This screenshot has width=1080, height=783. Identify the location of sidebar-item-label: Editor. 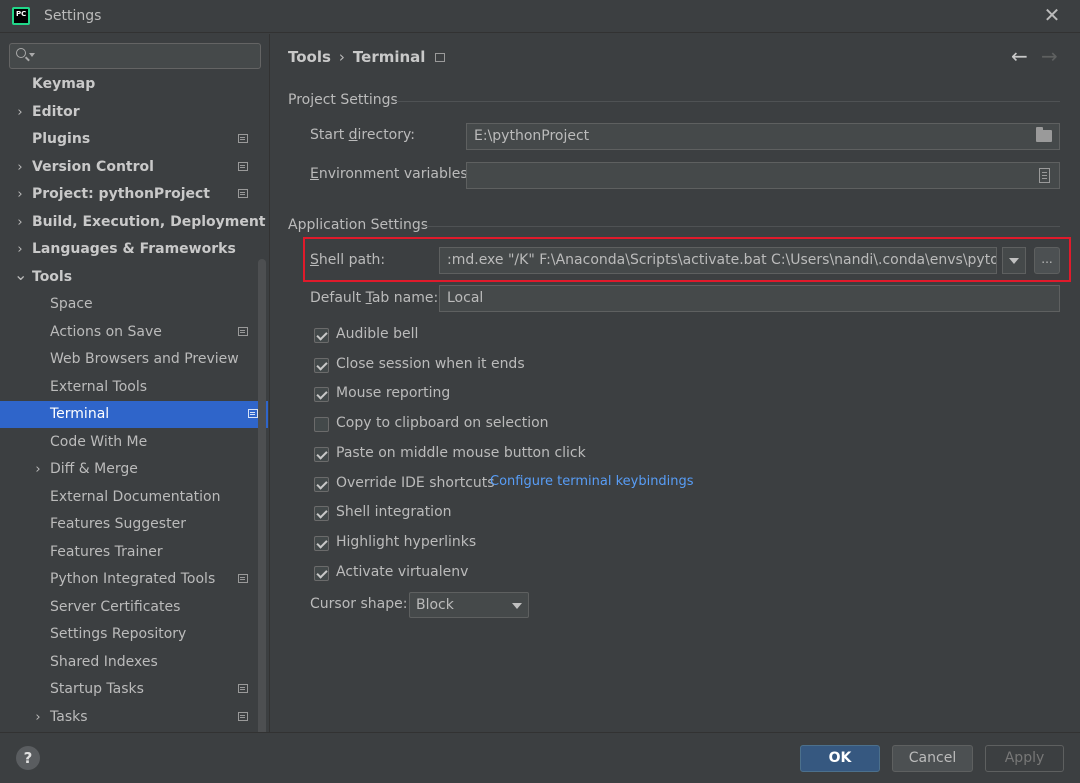
(56, 111).